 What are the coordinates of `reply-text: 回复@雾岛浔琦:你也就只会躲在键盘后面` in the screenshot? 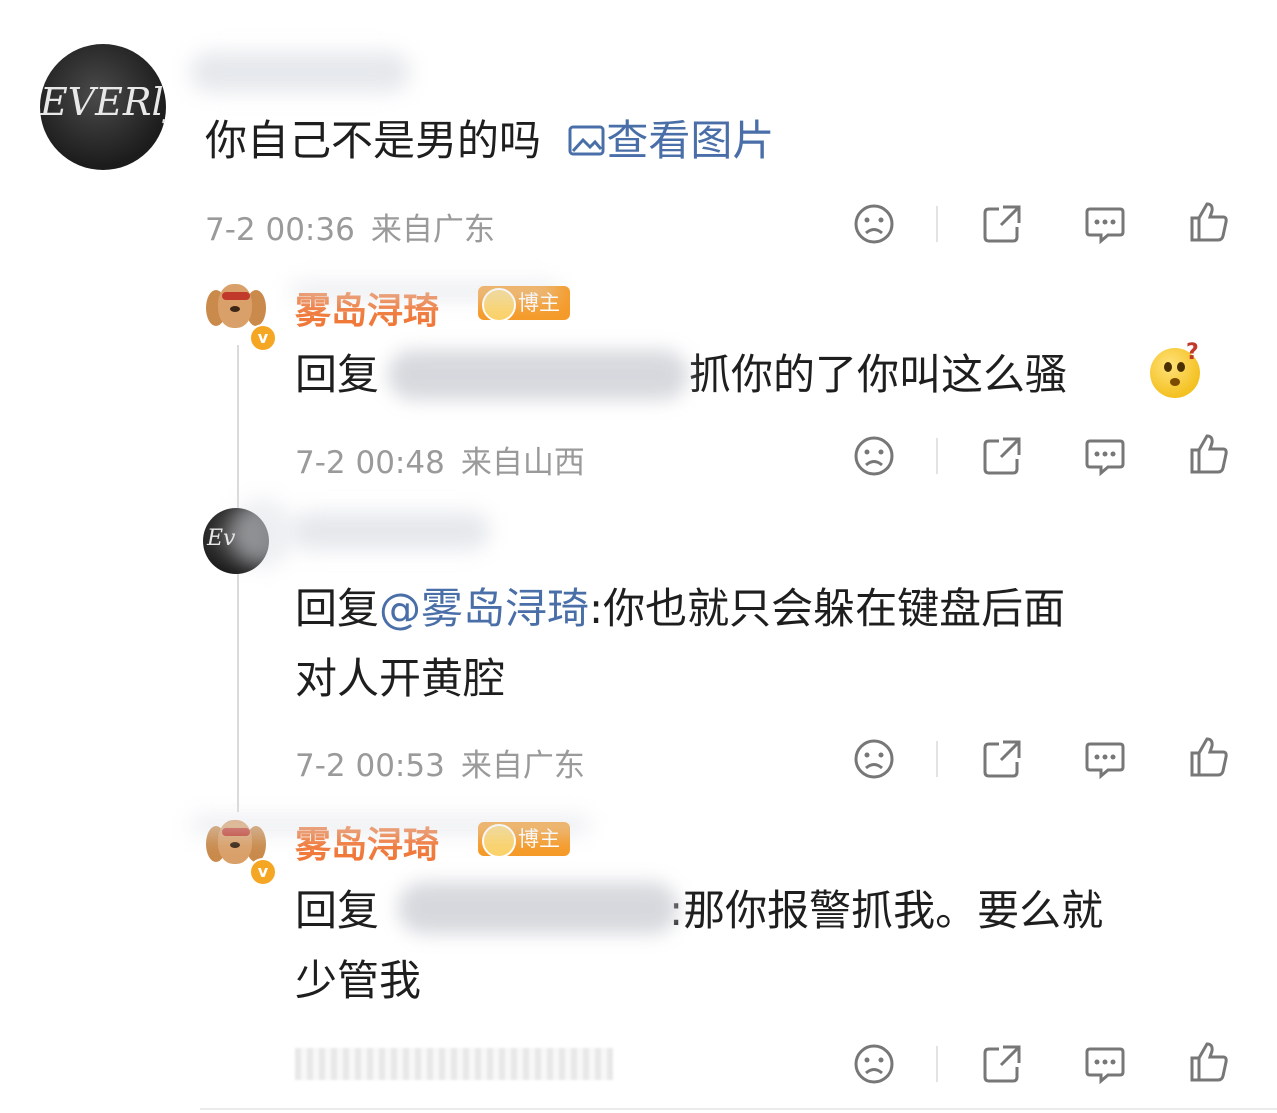 It's located at (680, 608).